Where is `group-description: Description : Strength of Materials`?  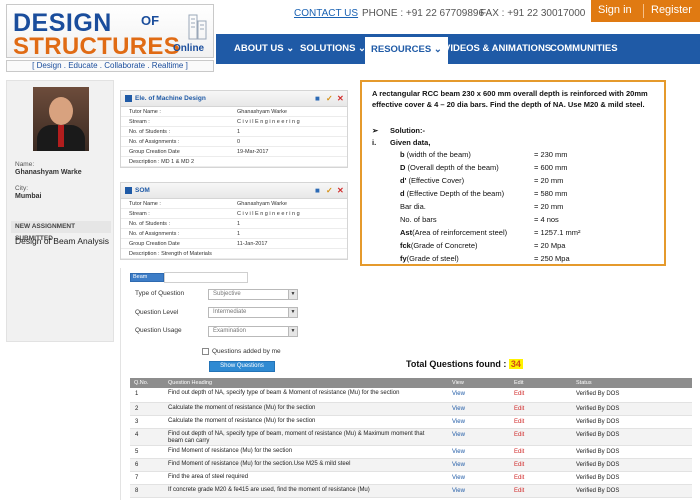
group-description: Description : Strength of Materials is located at coordinates (234, 254).